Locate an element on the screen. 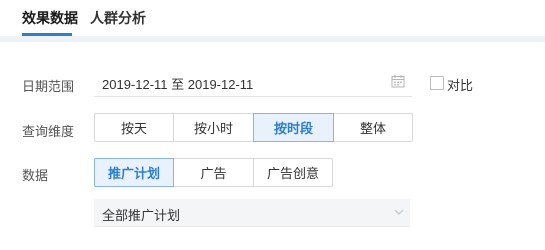  date-range-label: 日期范围 is located at coordinates (48, 86).